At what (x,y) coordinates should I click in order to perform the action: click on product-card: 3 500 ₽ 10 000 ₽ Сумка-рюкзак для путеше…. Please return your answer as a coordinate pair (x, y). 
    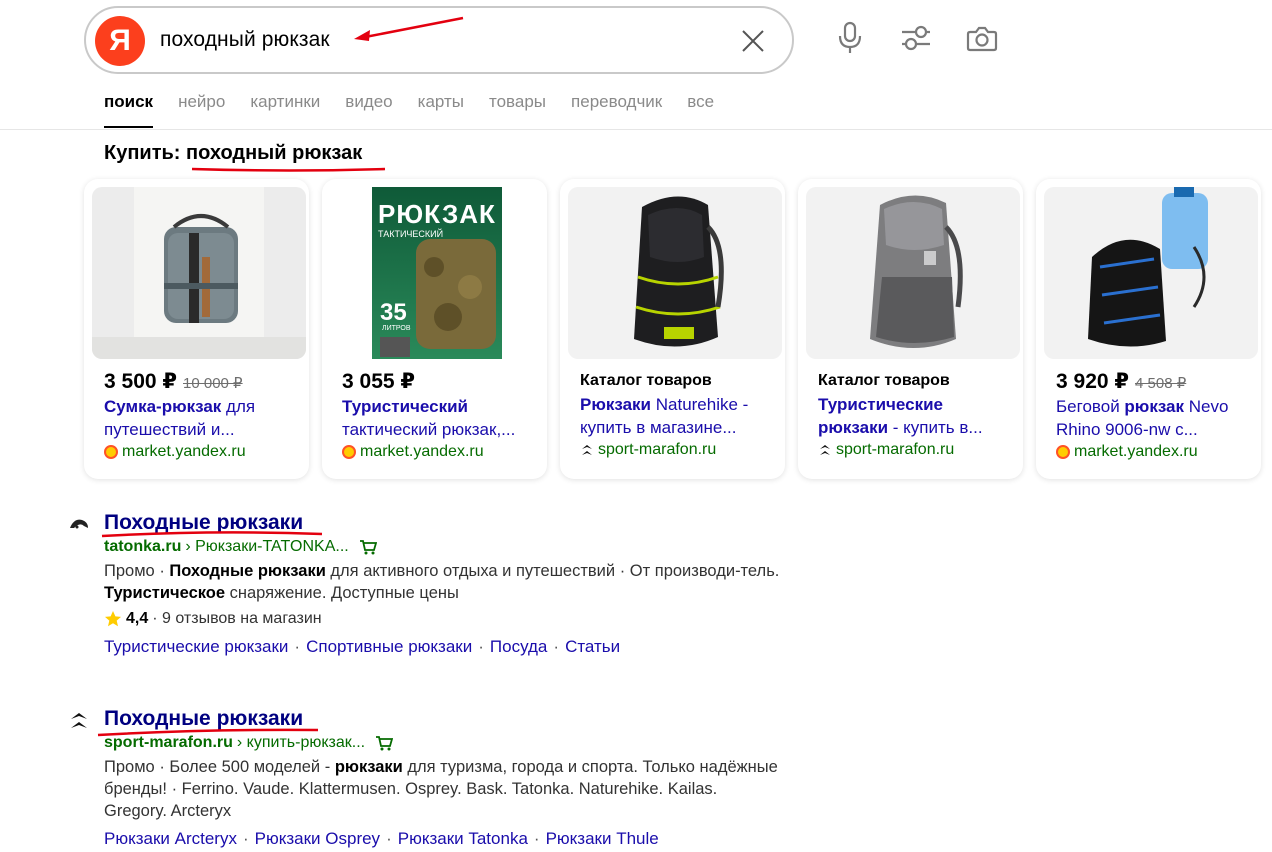
    Looking at the image, I should click on (196, 329).